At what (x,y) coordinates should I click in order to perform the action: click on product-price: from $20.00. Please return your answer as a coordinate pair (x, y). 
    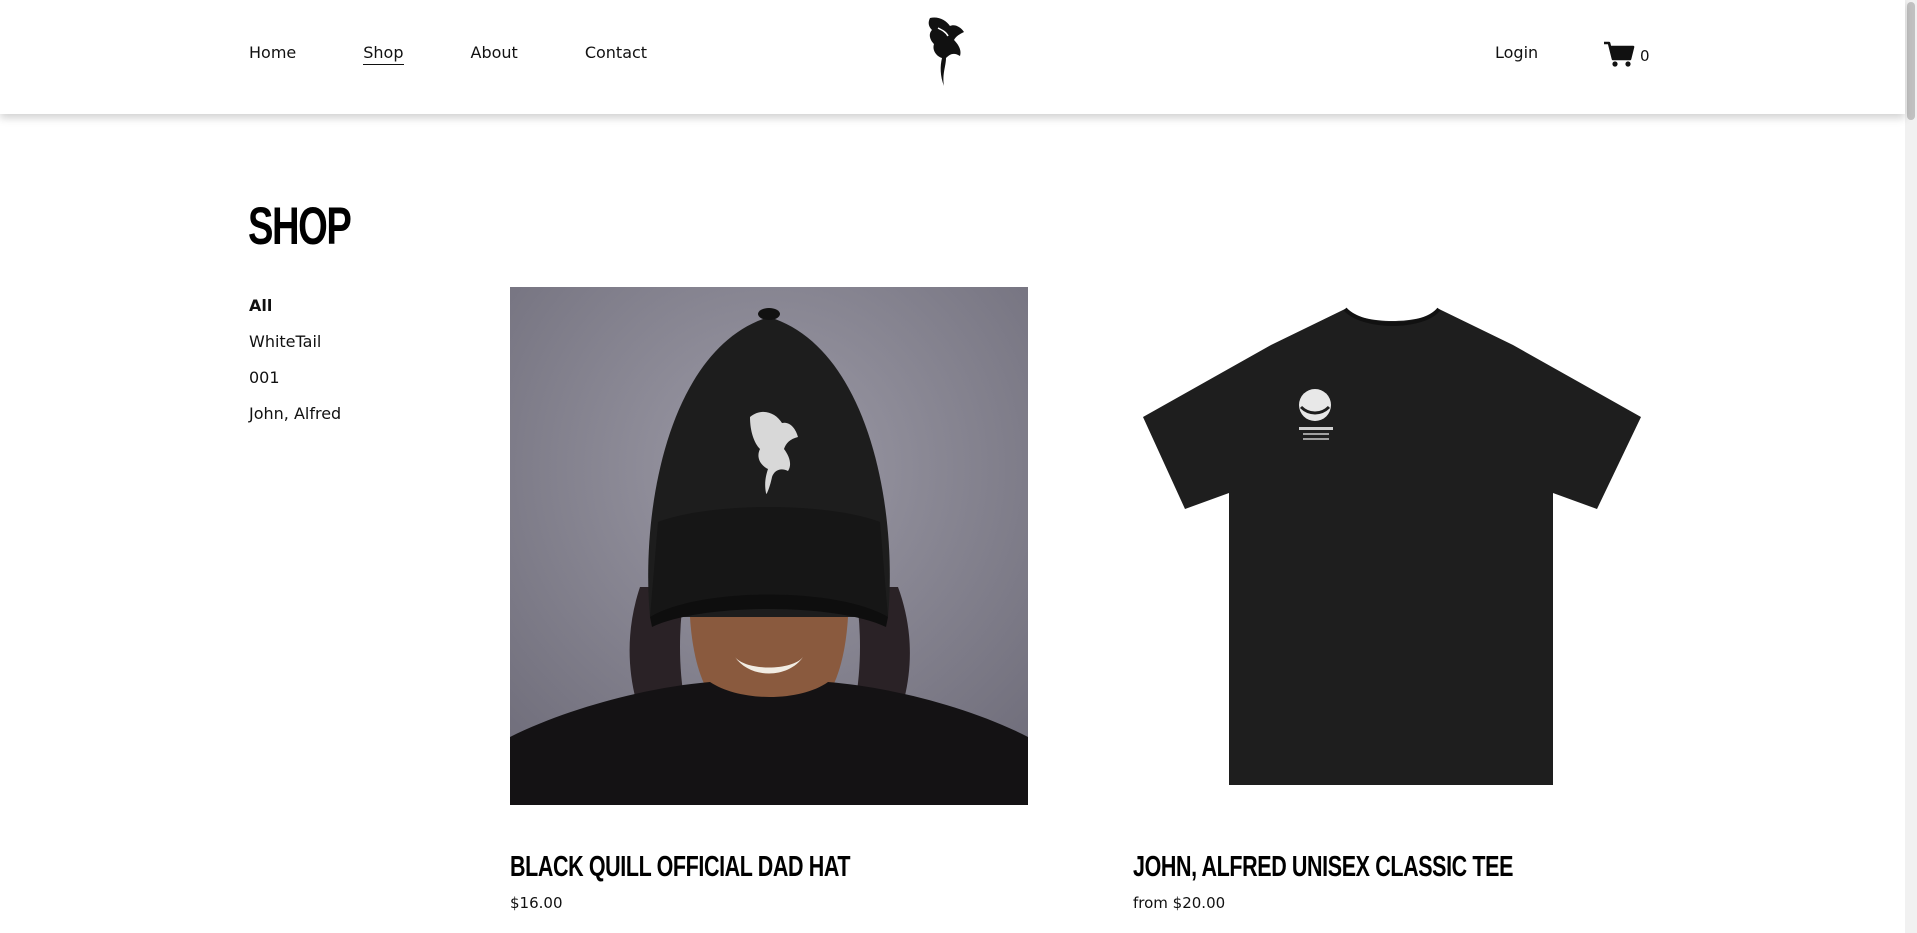
    Looking at the image, I should click on (1179, 903).